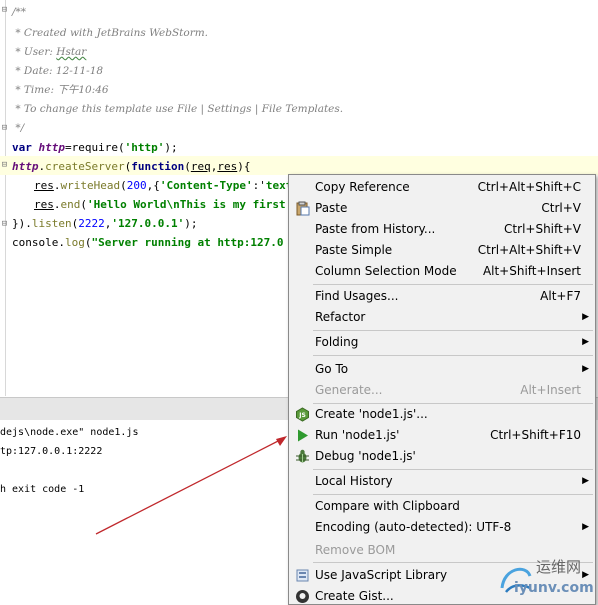  What do you see at coordinates (442, 229) in the screenshot?
I see `menu-item-paste-from-history: Paste from History... Ctrl+Shift+V` at bounding box center [442, 229].